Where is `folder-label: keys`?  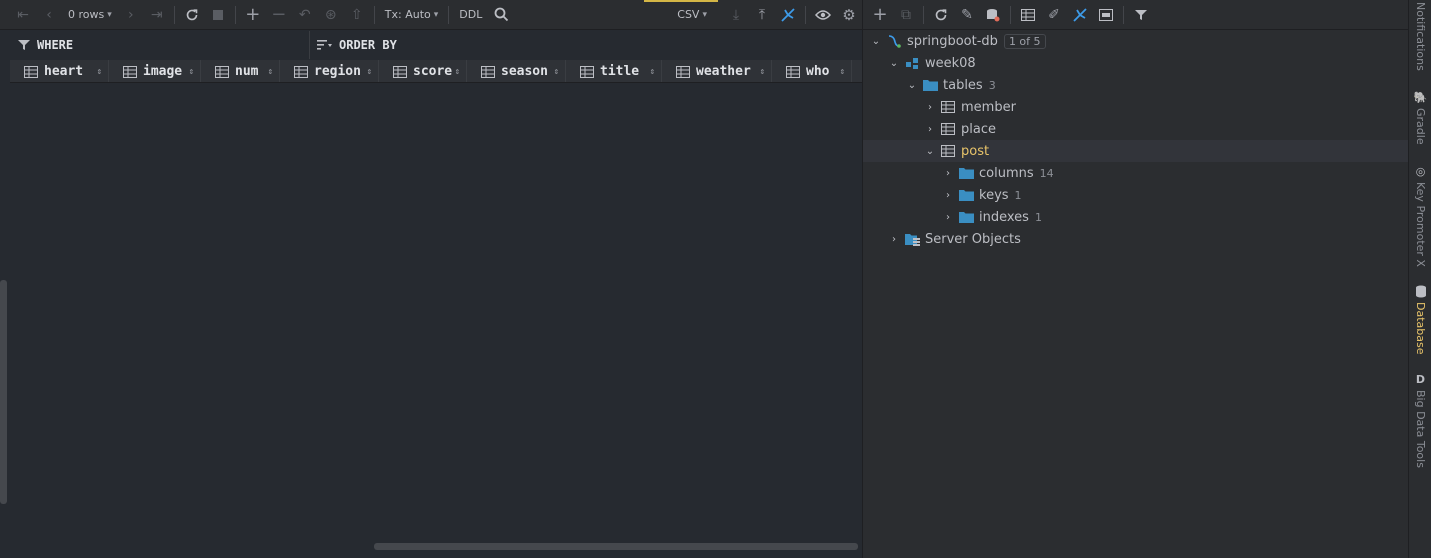
folder-label: keys is located at coordinates (994, 195).